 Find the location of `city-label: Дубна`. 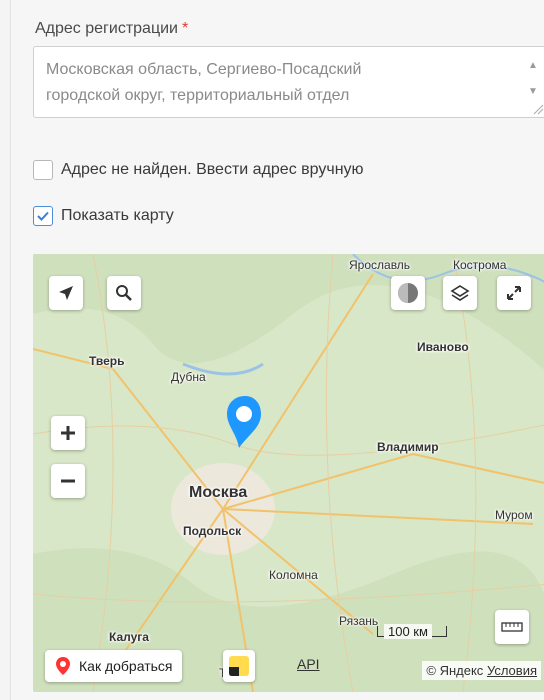

city-label: Дубна is located at coordinates (188, 377).